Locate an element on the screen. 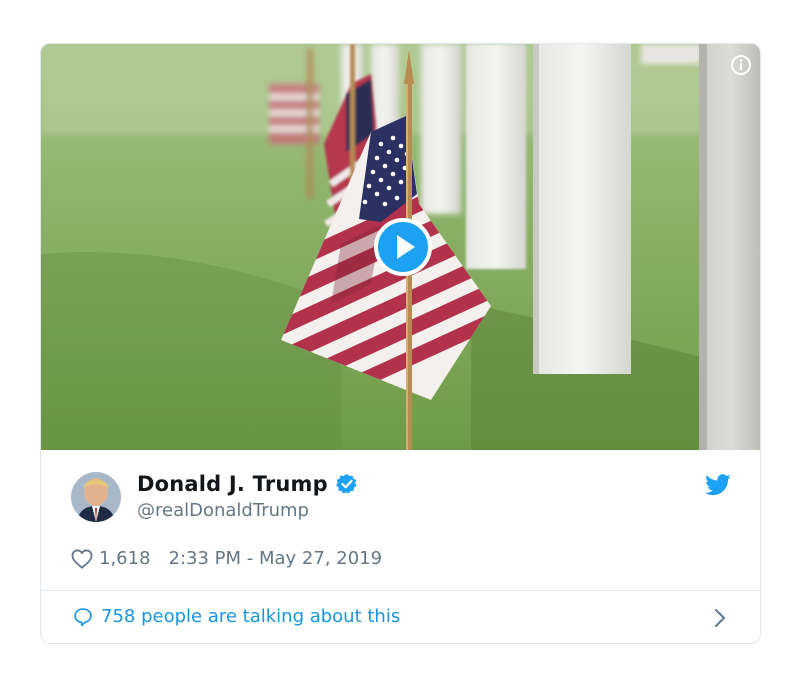  author-name-block: Donald J. Trump @realDonaldTrump is located at coordinates (247, 496).